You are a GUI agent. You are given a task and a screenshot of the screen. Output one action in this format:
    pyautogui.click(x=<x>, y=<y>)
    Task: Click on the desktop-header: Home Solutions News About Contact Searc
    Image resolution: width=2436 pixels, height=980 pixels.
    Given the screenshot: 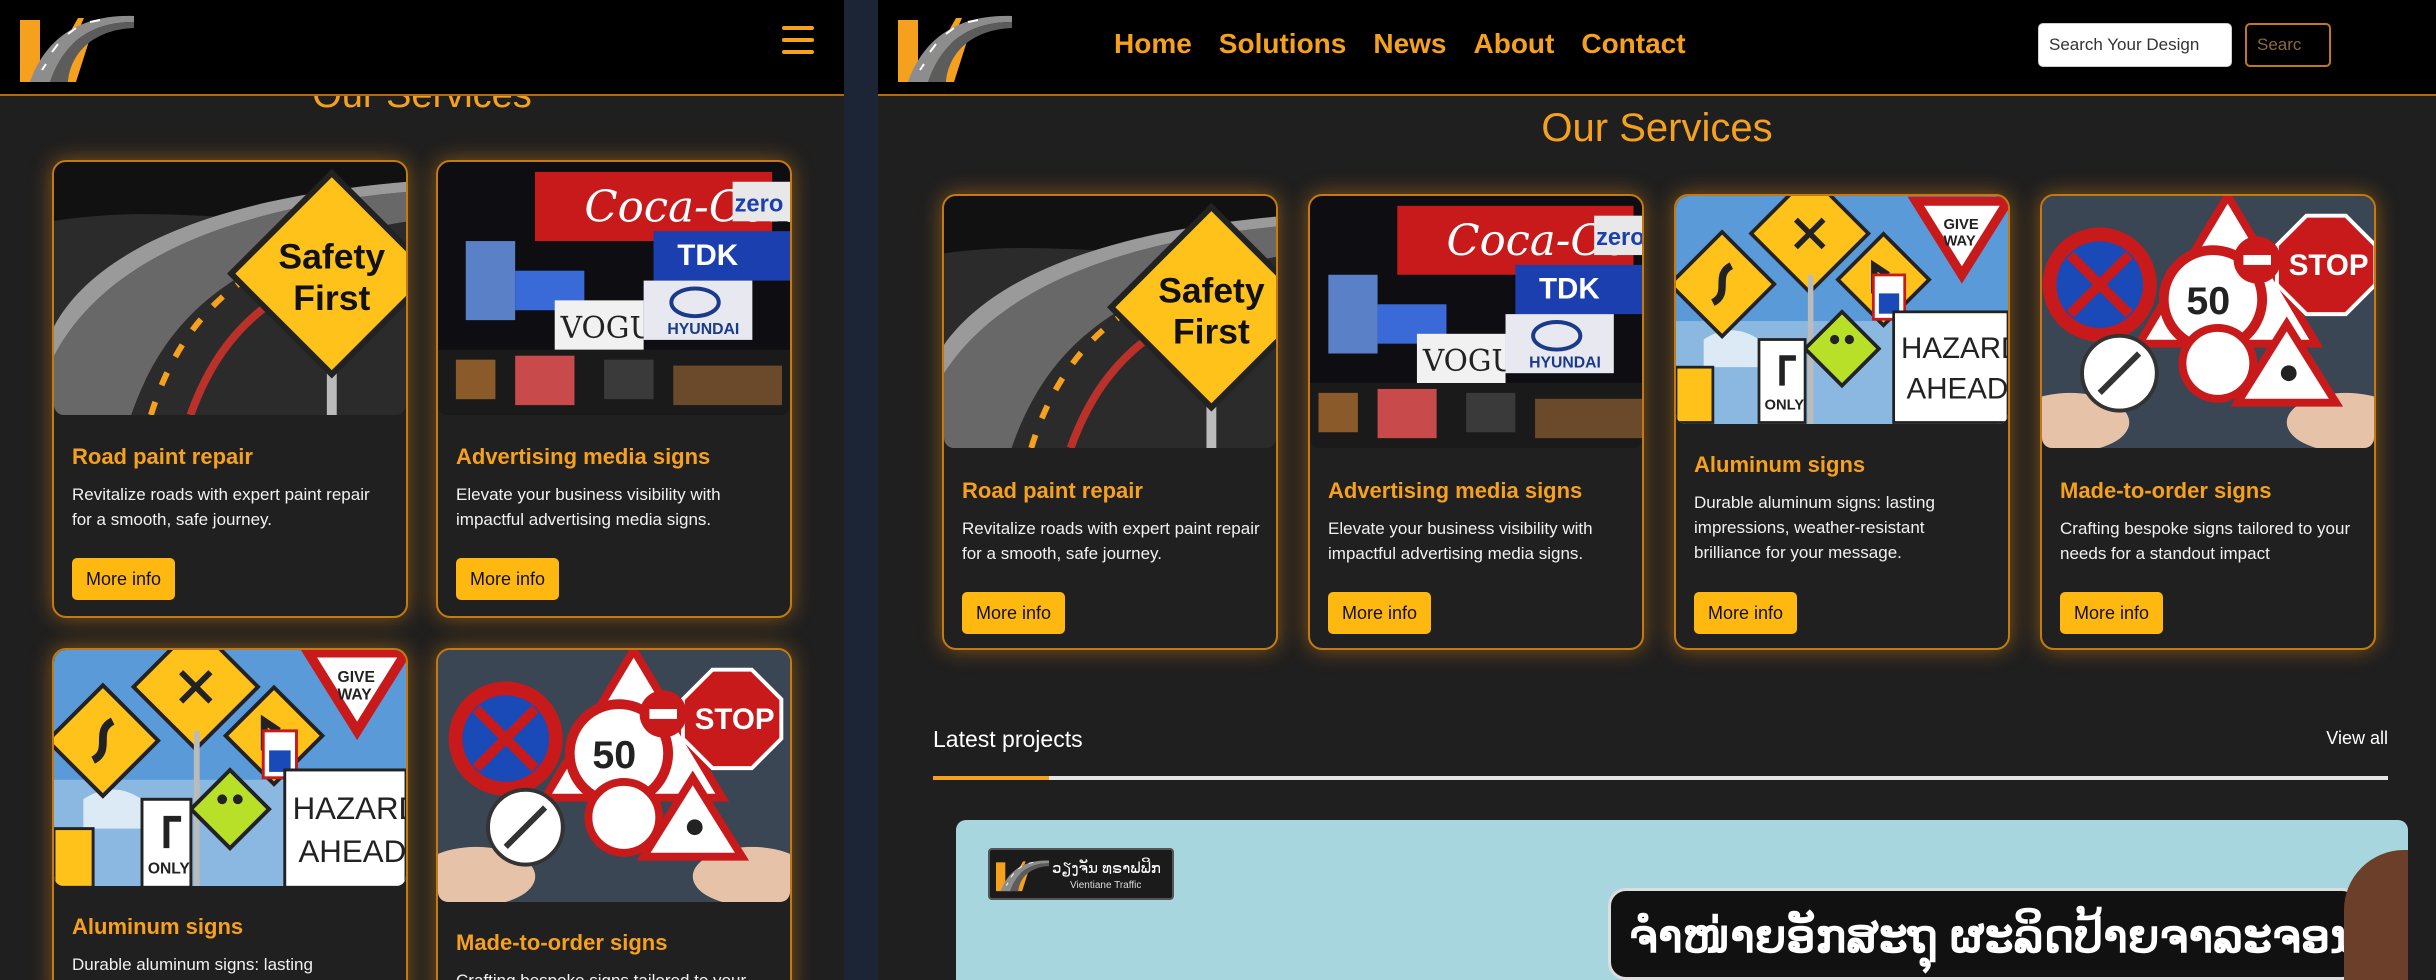 What is the action you would take?
    pyautogui.click(x=1657, y=48)
    